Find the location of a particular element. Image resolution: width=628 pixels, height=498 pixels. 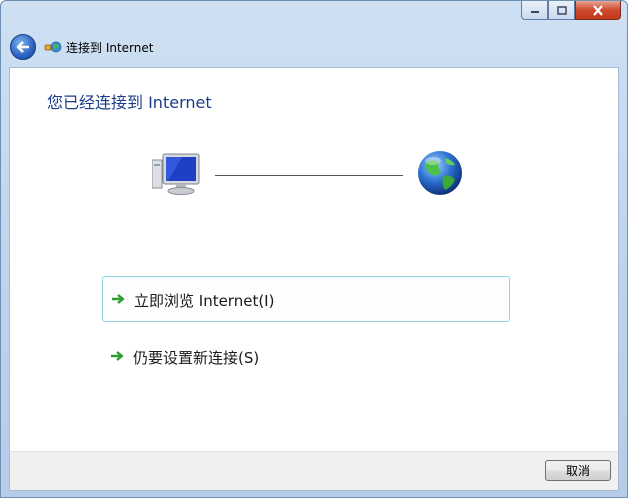

minimize-button is located at coordinates (534, 10).